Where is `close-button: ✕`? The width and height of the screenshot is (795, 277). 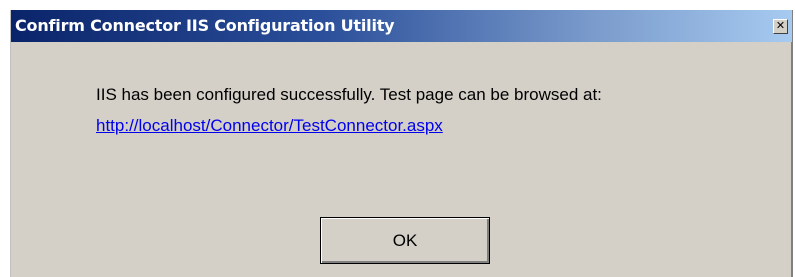
close-button: ✕ is located at coordinates (780, 26).